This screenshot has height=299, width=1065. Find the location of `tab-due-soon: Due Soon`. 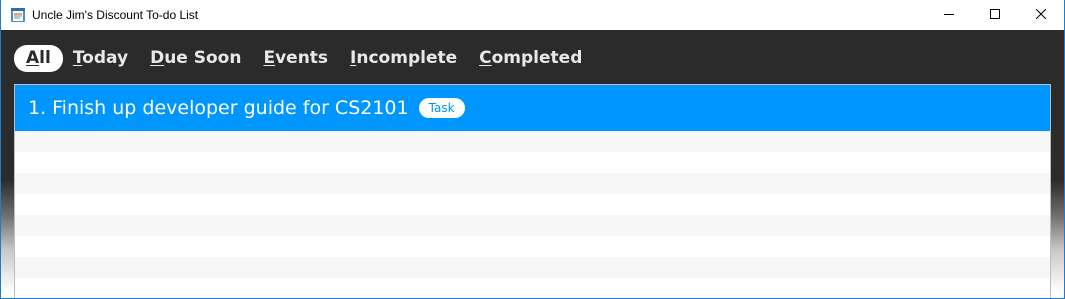

tab-due-soon: Due Soon is located at coordinates (195, 58).